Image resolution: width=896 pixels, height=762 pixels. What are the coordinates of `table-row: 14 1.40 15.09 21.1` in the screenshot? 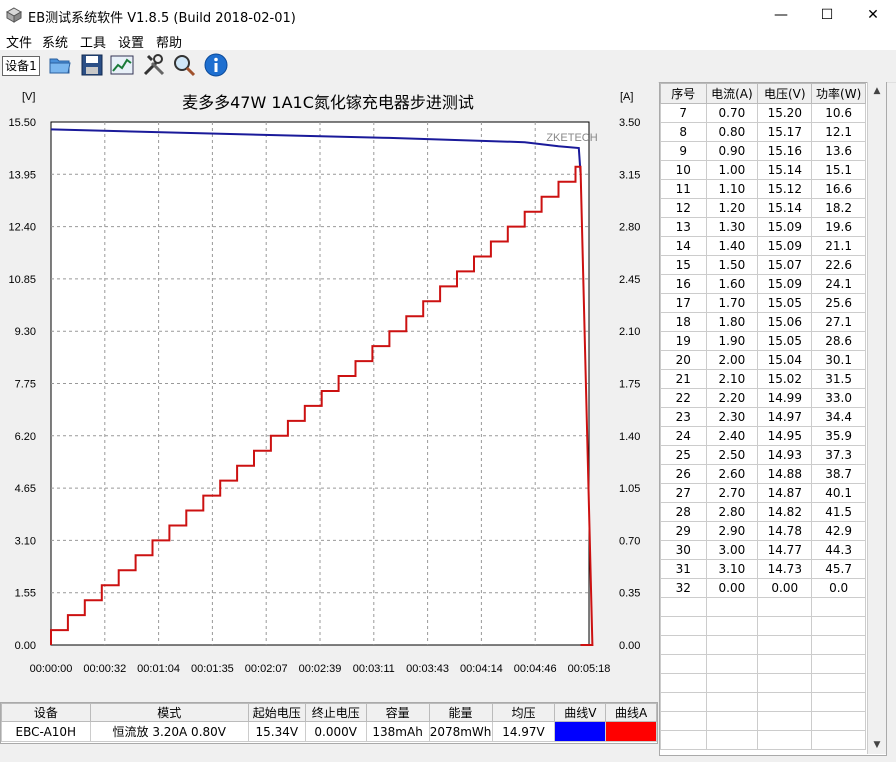 It's located at (763, 246).